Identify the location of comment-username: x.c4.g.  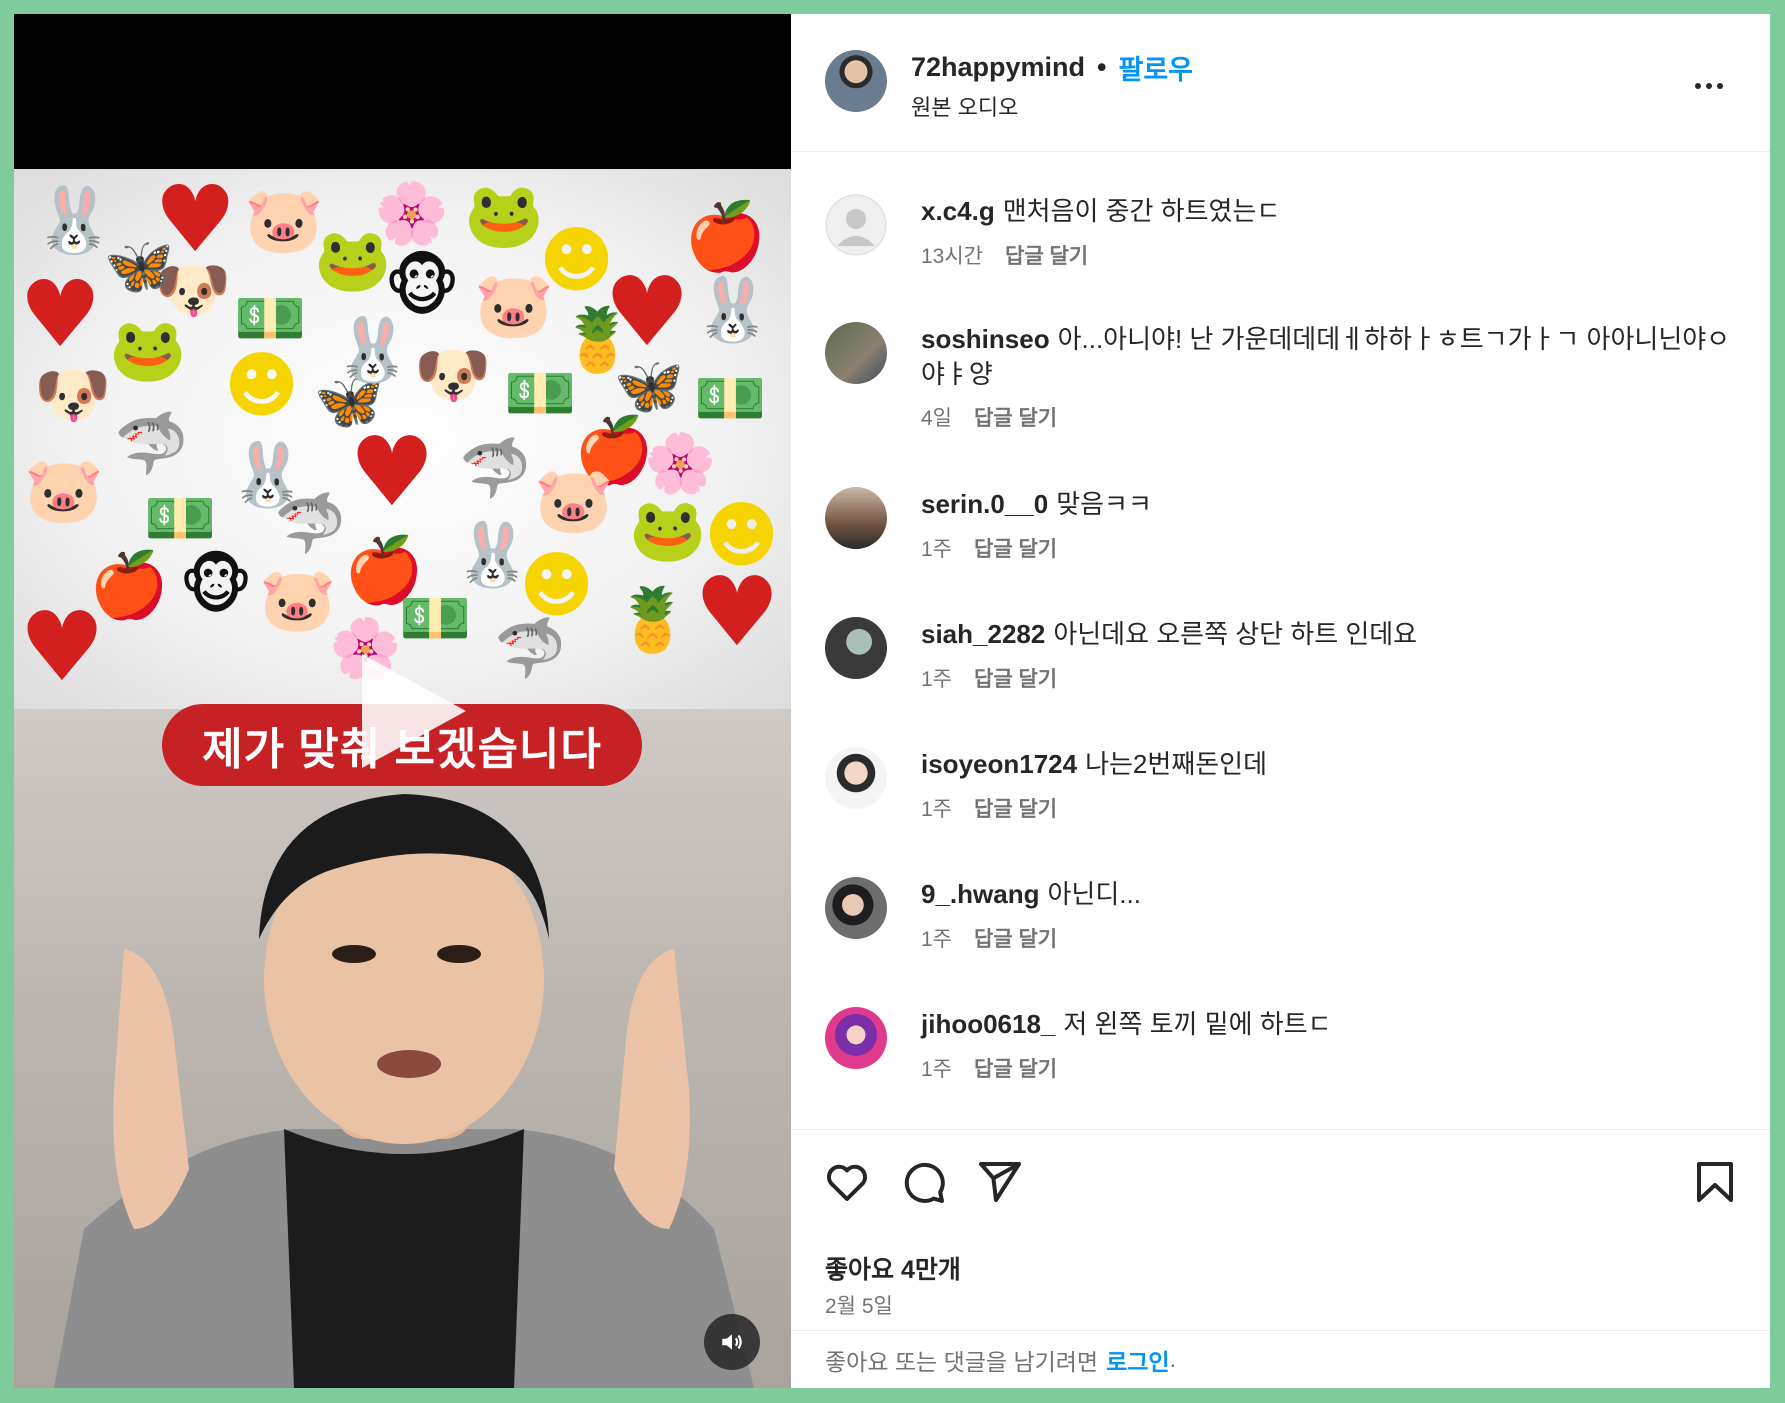
(958, 211).